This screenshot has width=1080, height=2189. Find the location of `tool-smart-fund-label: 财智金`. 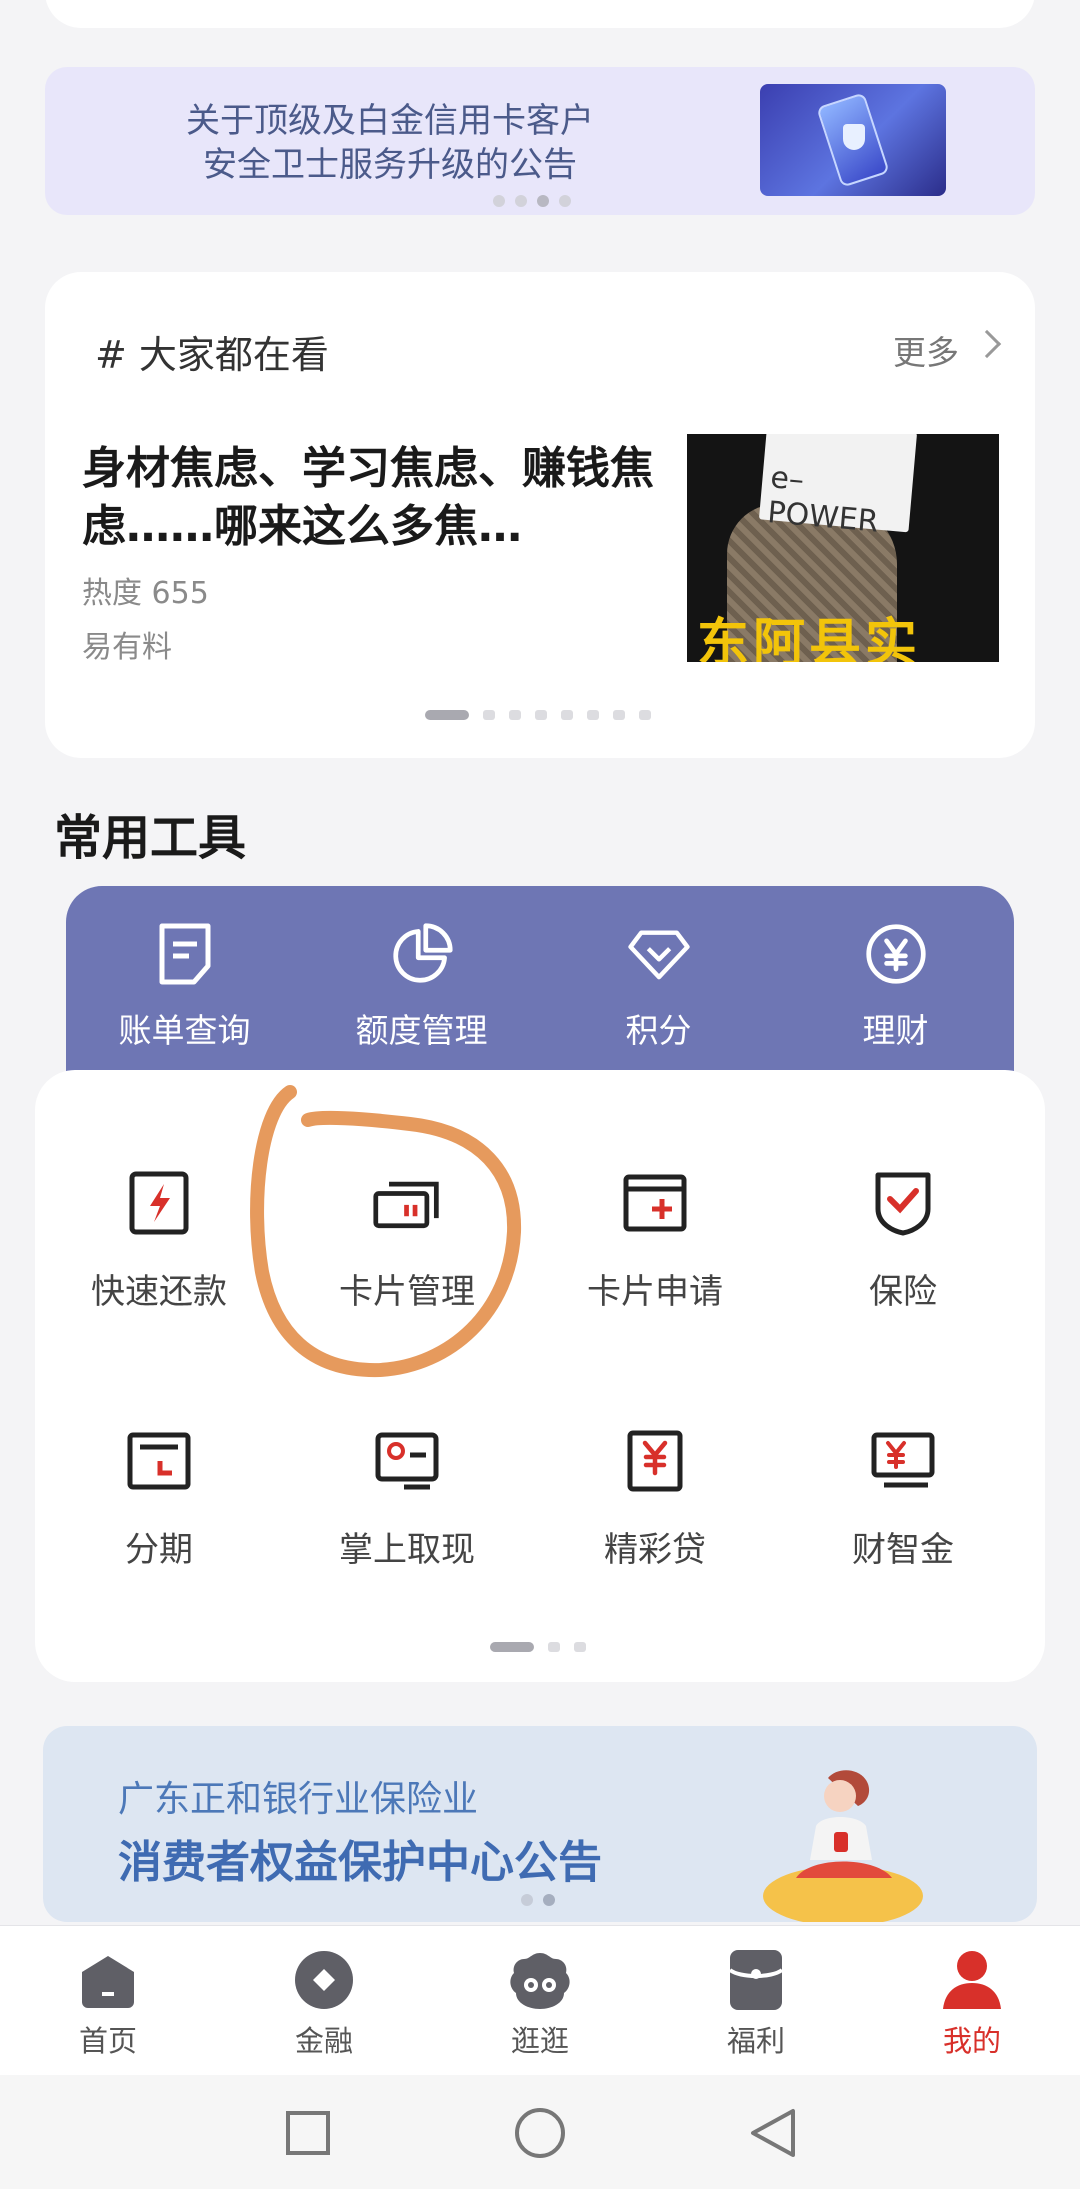

tool-smart-fund-label: 财智金 is located at coordinates (903, 1550).